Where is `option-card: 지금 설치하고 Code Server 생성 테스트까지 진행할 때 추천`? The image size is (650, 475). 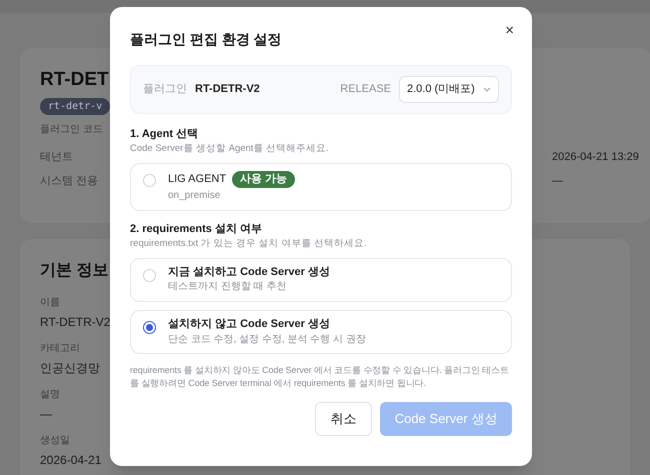
option-card: 지금 설치하고 Code Server 생성 테스트까지 진행할 때 추천 is located at coordinates (321, 280).